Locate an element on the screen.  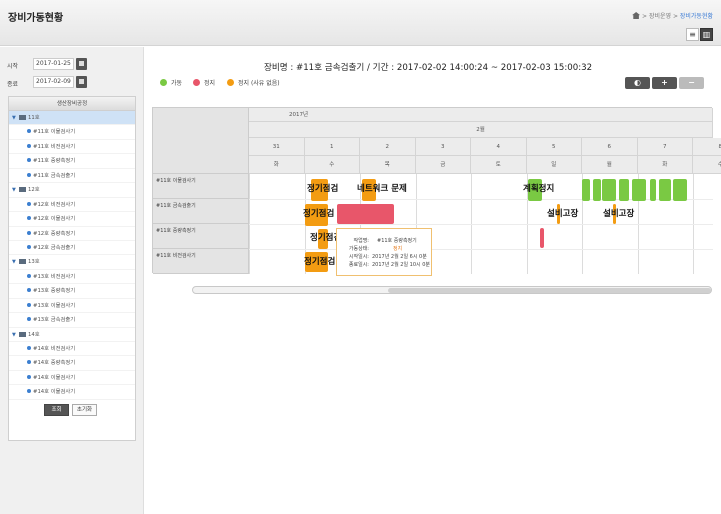
day-header: 6 is located at coordinates (610, 147).